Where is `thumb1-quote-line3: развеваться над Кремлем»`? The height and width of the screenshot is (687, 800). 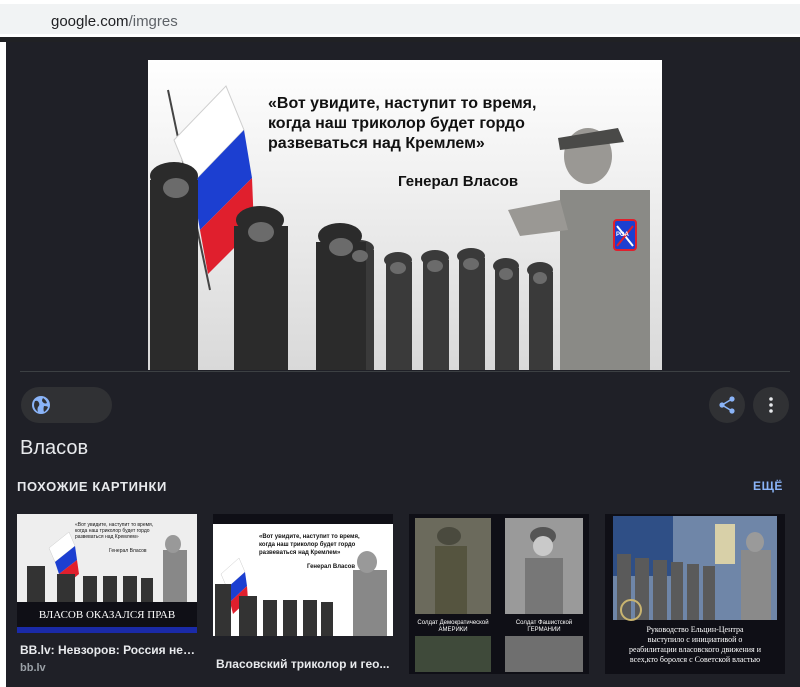 thumb1-quote-line3: развеваться над Кремлем» is located at coordinates (107, 537).